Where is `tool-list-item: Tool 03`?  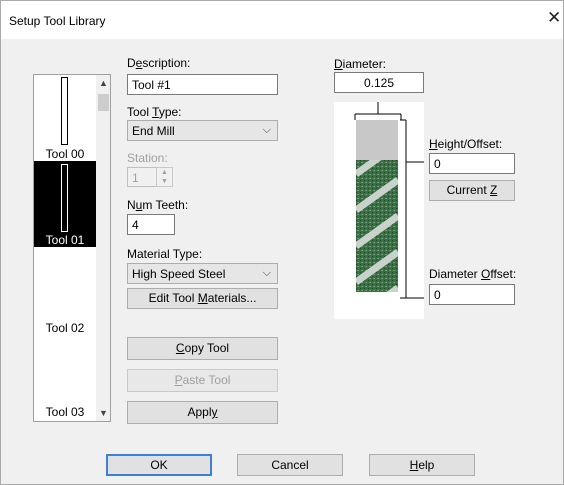
tool-list-item: Tool 03 is located at coordinates (65, 378).